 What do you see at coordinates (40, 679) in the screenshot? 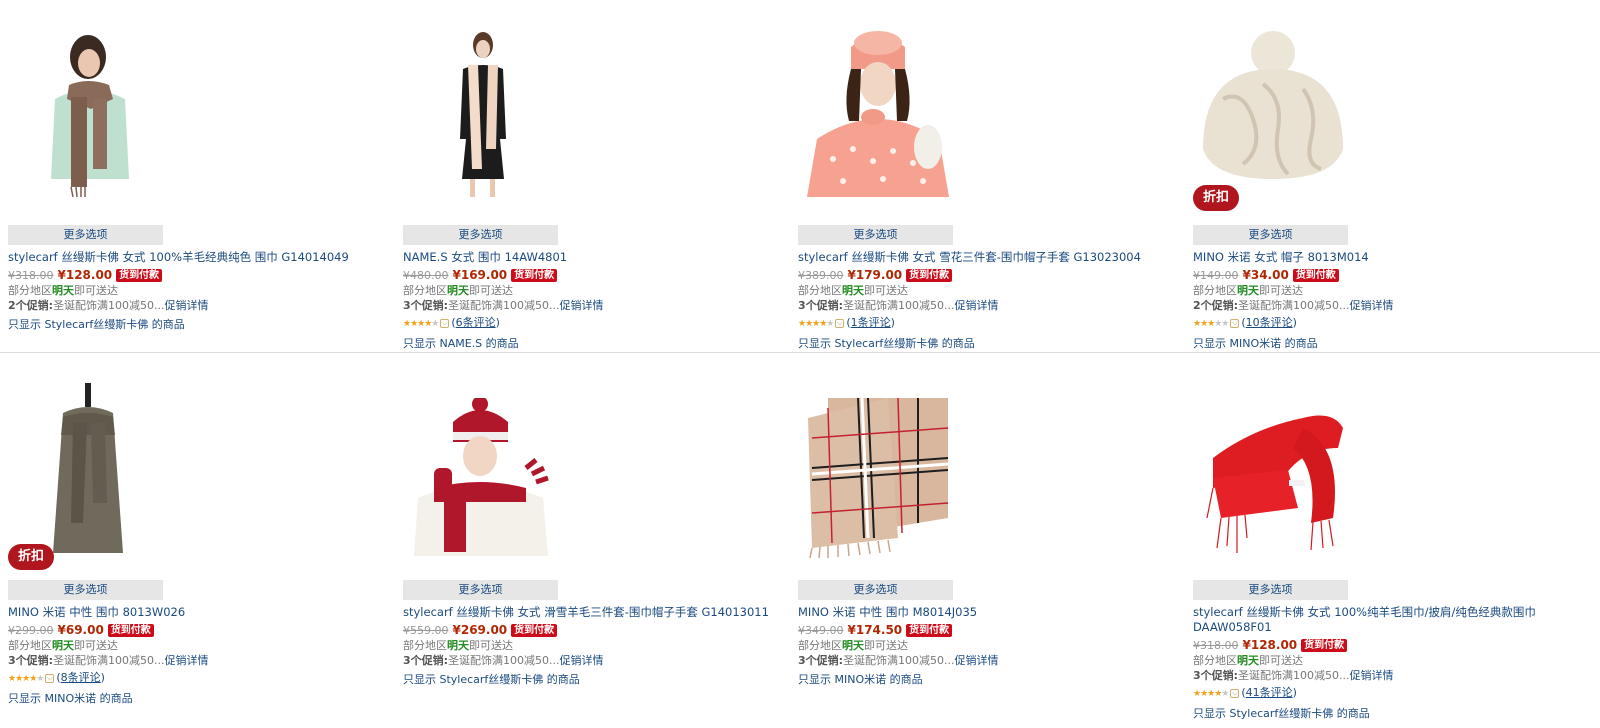
I see `star-icon: ★` at bounding box center [40, 679].